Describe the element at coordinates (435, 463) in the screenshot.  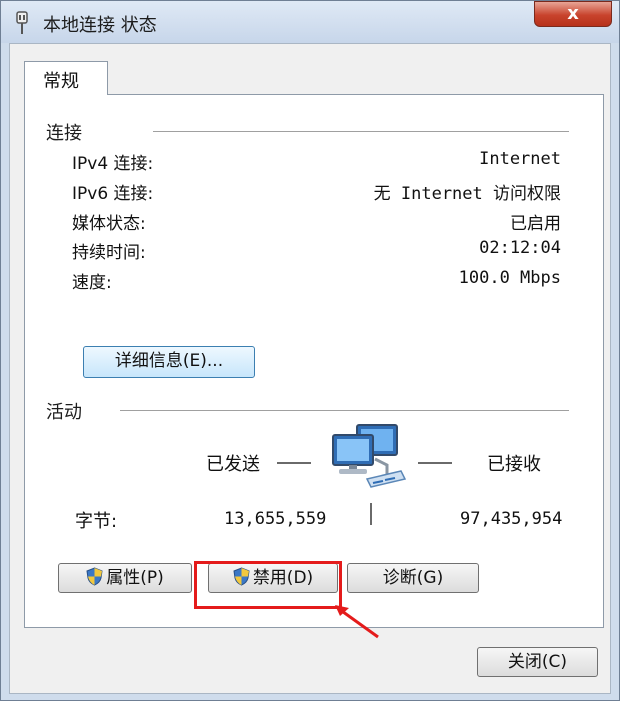
I see `received-dash` at that location.